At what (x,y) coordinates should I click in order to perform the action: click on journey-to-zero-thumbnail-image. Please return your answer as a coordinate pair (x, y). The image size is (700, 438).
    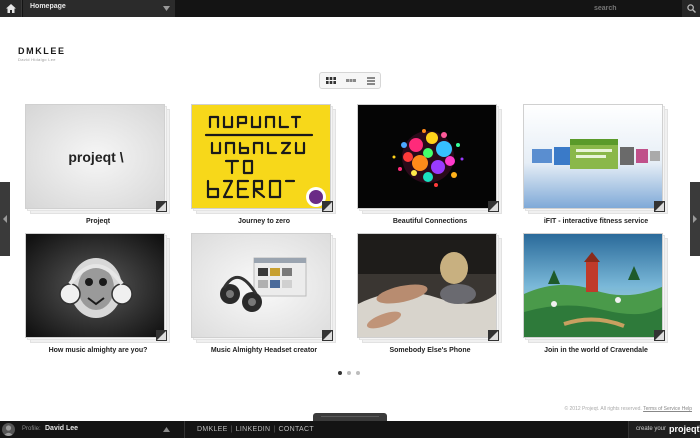
    Looking at the image, I should click on (261, 156).